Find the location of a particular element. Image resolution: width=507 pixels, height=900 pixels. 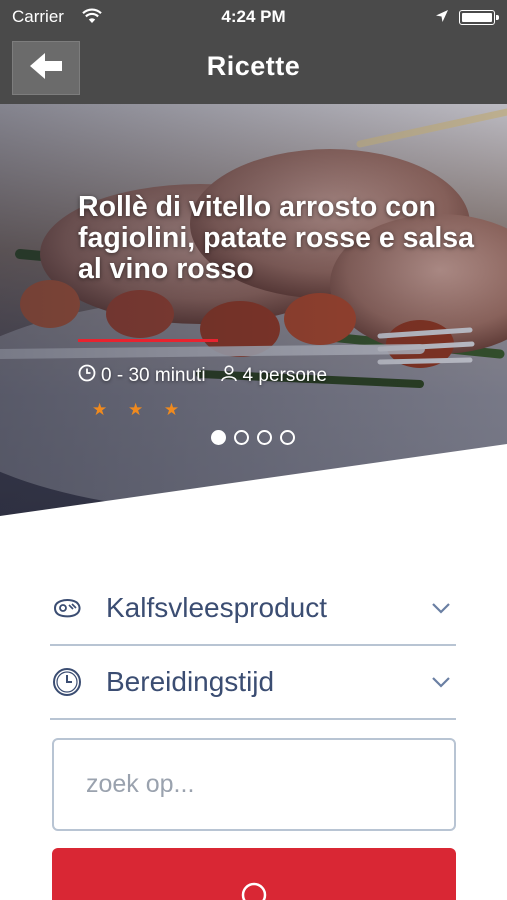

recipe-meta: 0 - 30 minuti 4 persone is located at coordinates (202, 376).